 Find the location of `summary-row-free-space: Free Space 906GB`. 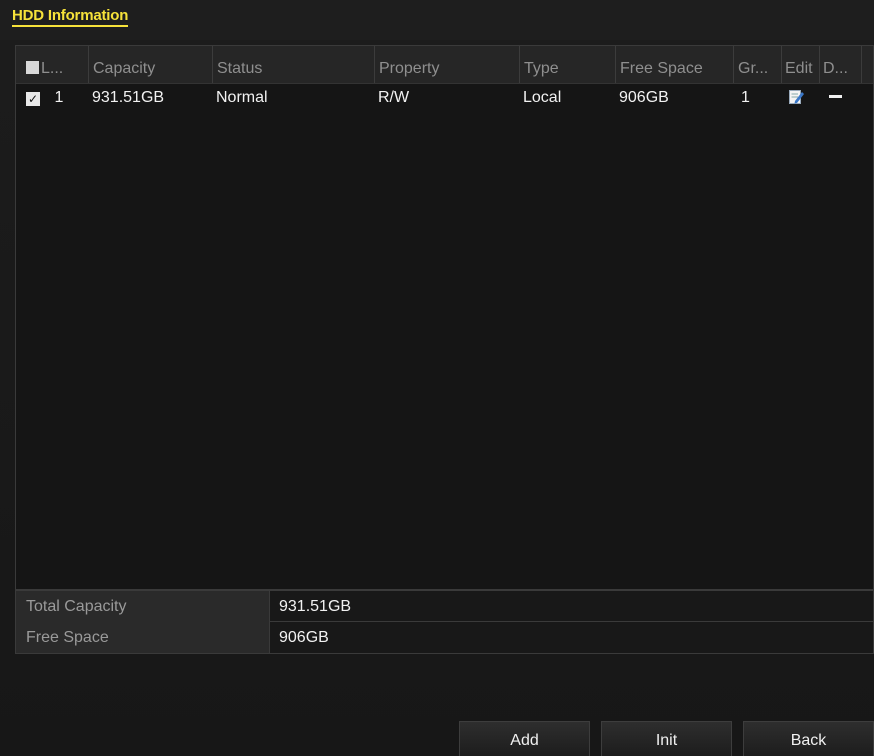

summary-row-free-space: Free Space 906GB is located at coordinates (444, 638).